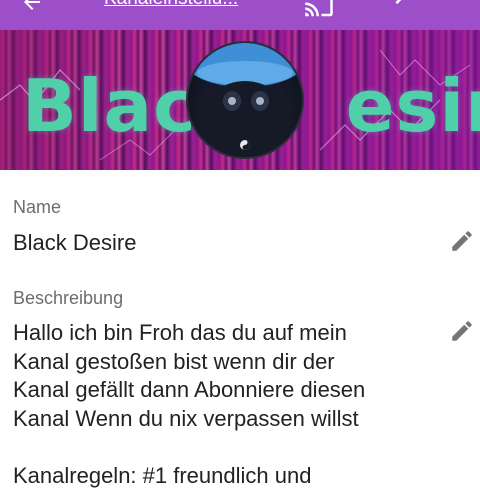 Image resolution: width=480 pixels, height=490 pixels. I want to click on avatar-cat-image, so click(245, 100).